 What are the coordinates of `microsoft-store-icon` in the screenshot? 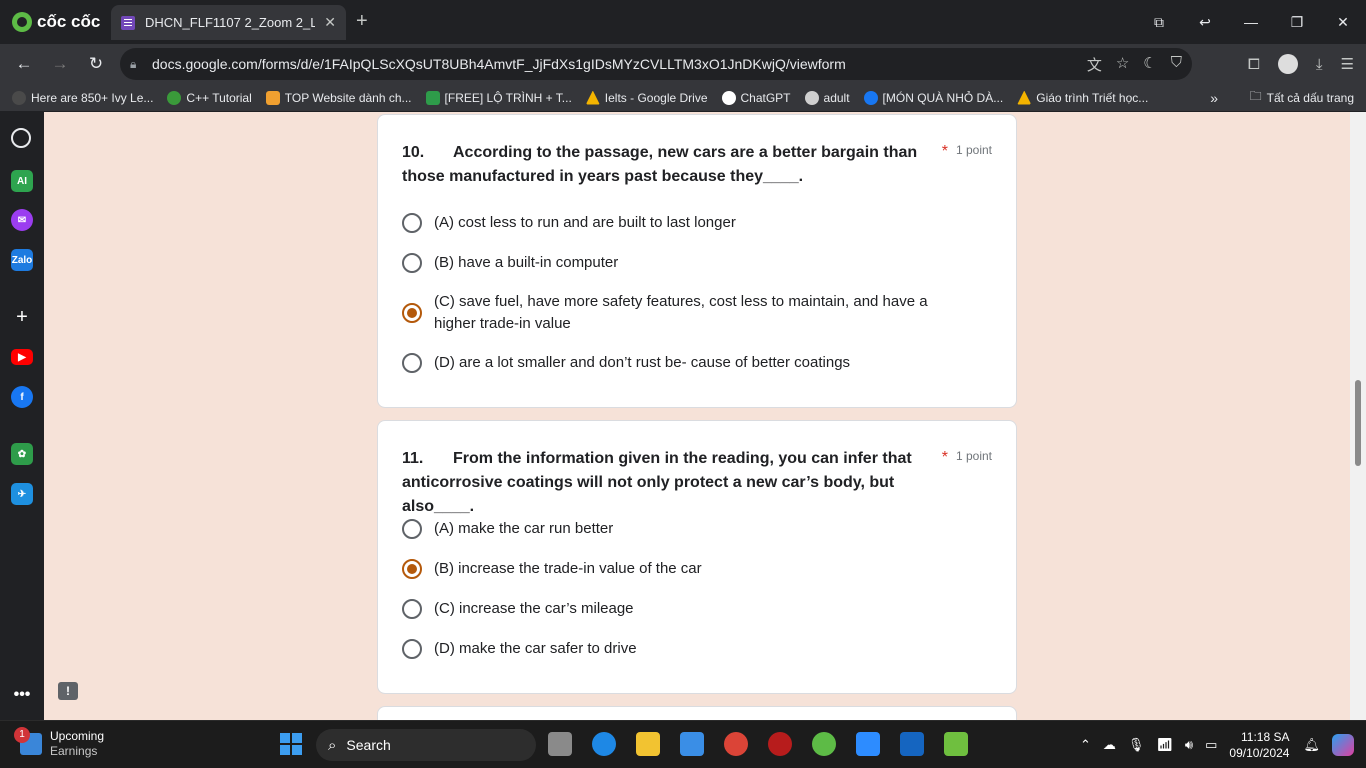 It's located at (692, 744).